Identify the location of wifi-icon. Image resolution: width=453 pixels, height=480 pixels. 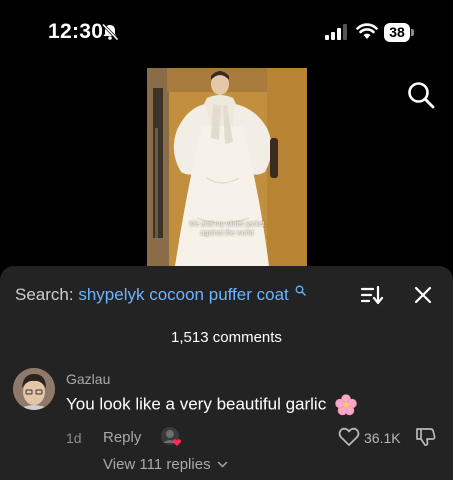
(367, 31).